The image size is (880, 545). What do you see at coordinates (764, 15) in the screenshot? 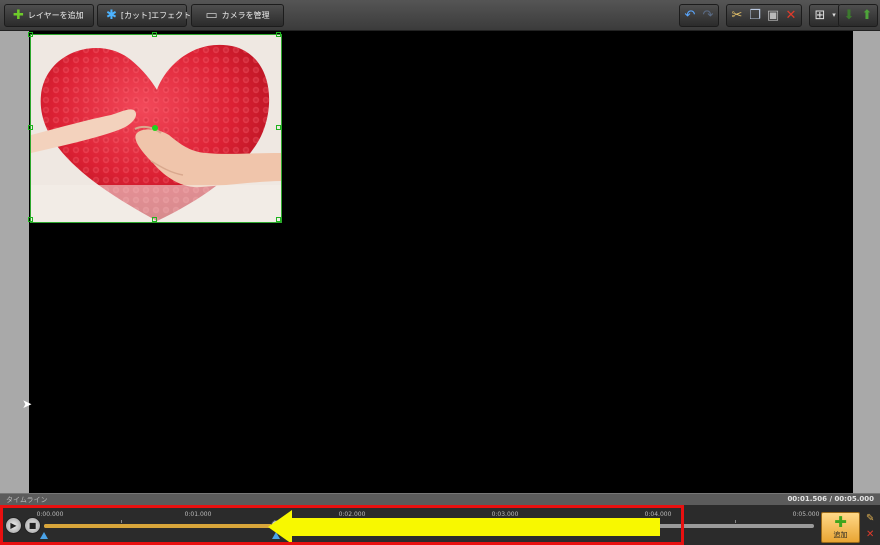
I see `edit-group: ✂ ❐ ▣ ✕` at bounding box center [764, 15].